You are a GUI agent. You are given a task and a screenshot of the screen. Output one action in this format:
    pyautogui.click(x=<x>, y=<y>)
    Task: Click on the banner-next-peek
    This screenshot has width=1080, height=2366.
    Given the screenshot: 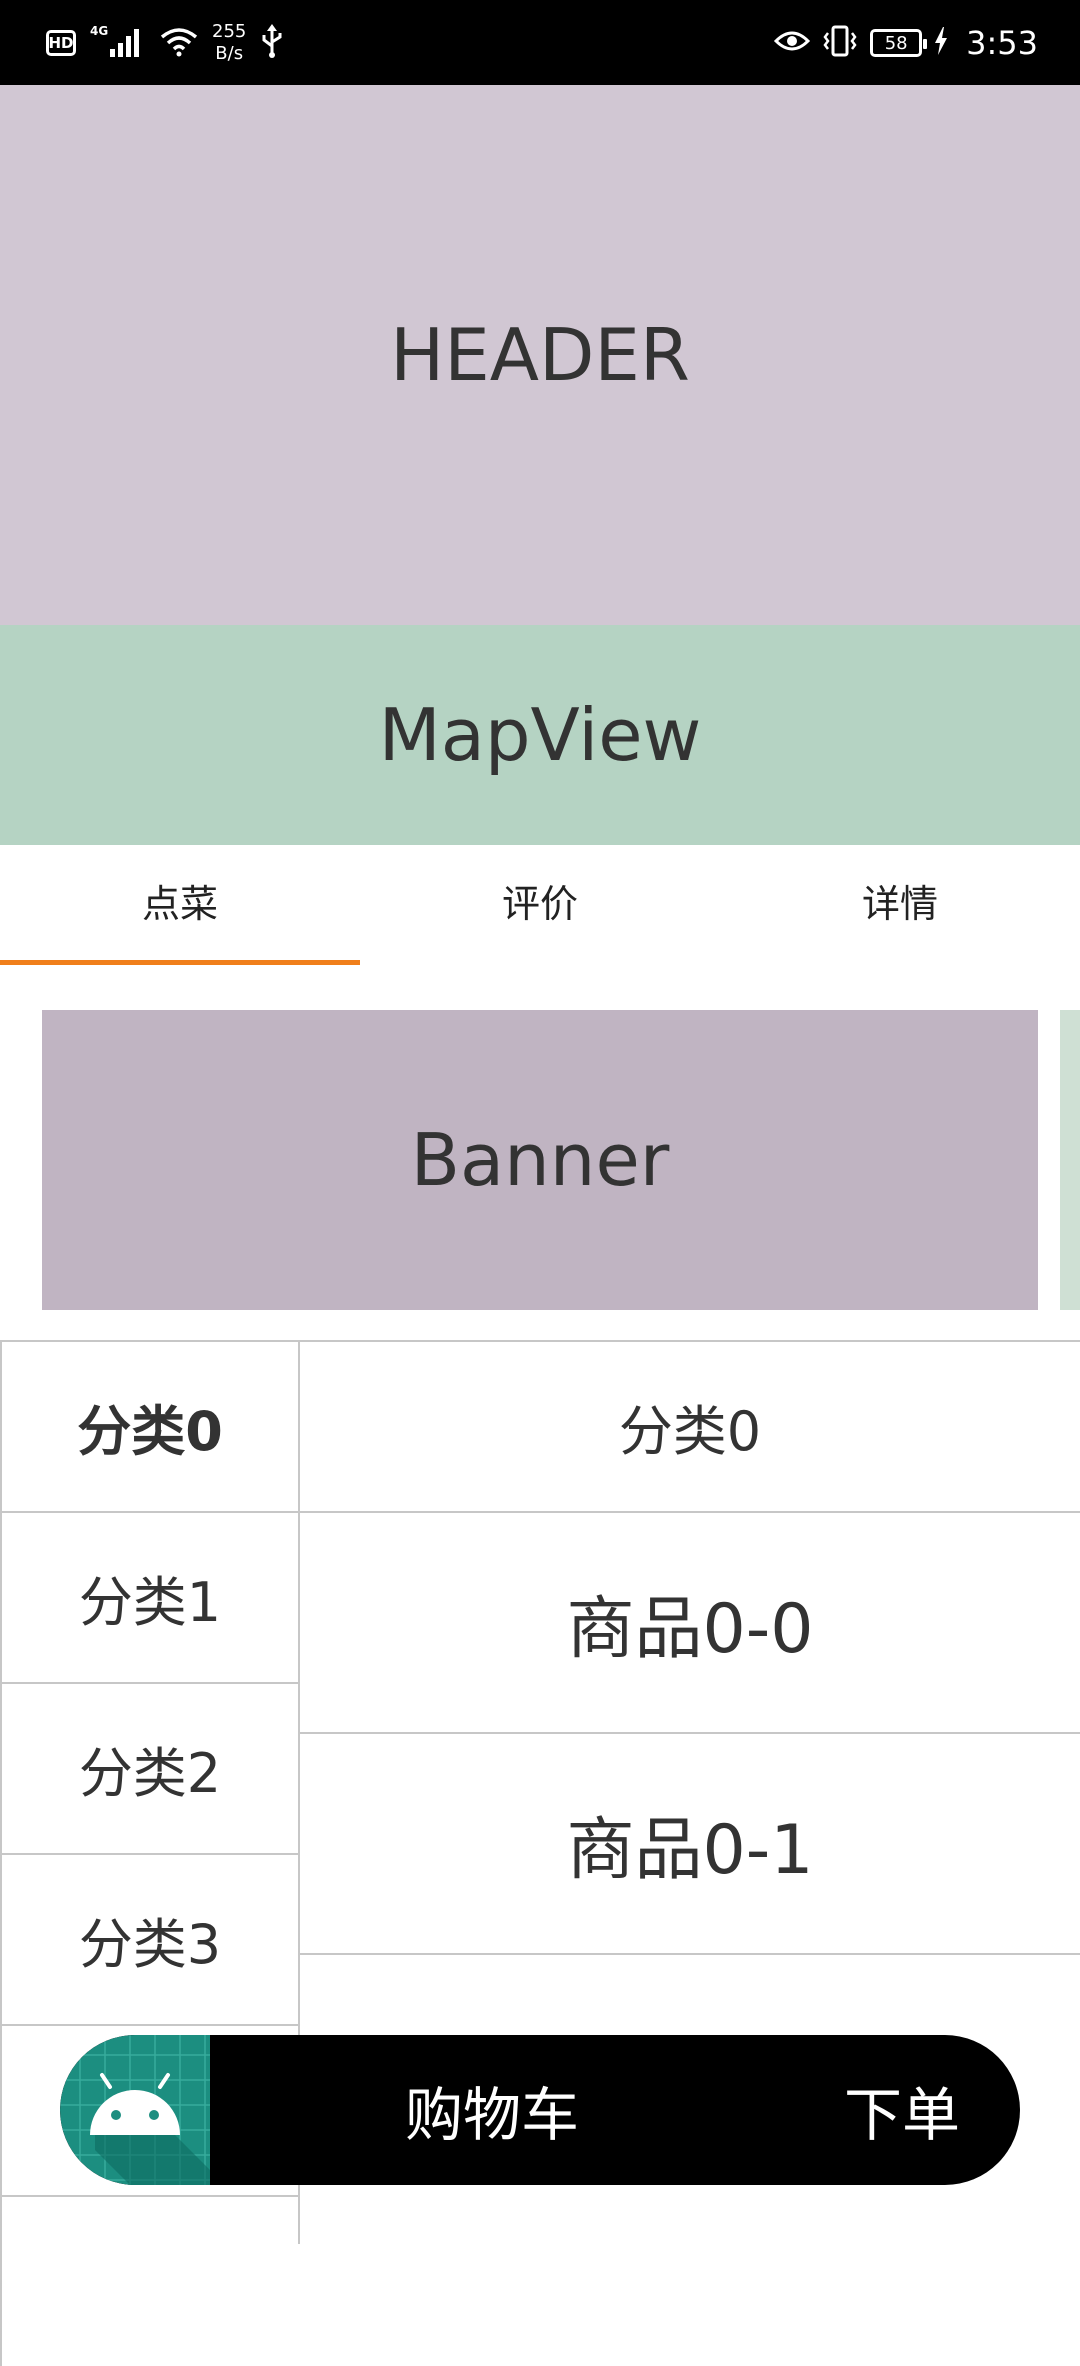 What is the action you would take?
    pyautogui.click(x=1070, y=1160)
    